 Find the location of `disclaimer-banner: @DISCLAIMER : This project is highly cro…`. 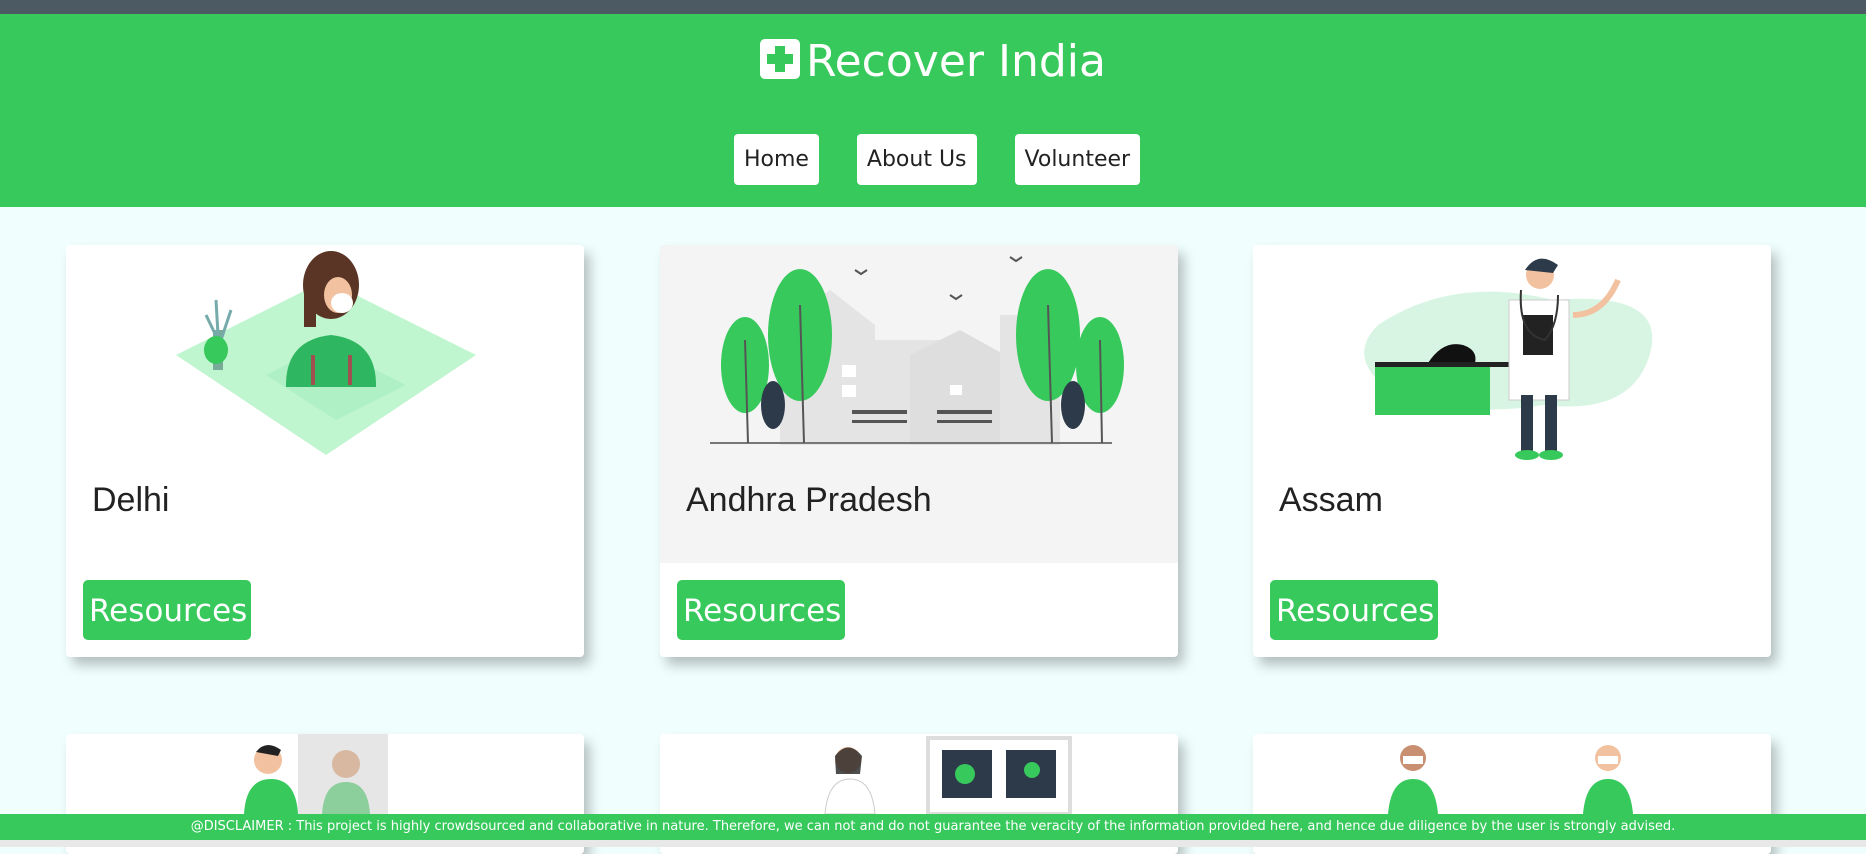

disclaimer-banner: @DISCLAIMER : This project is highly cro… is located at coordinates (933, 827).